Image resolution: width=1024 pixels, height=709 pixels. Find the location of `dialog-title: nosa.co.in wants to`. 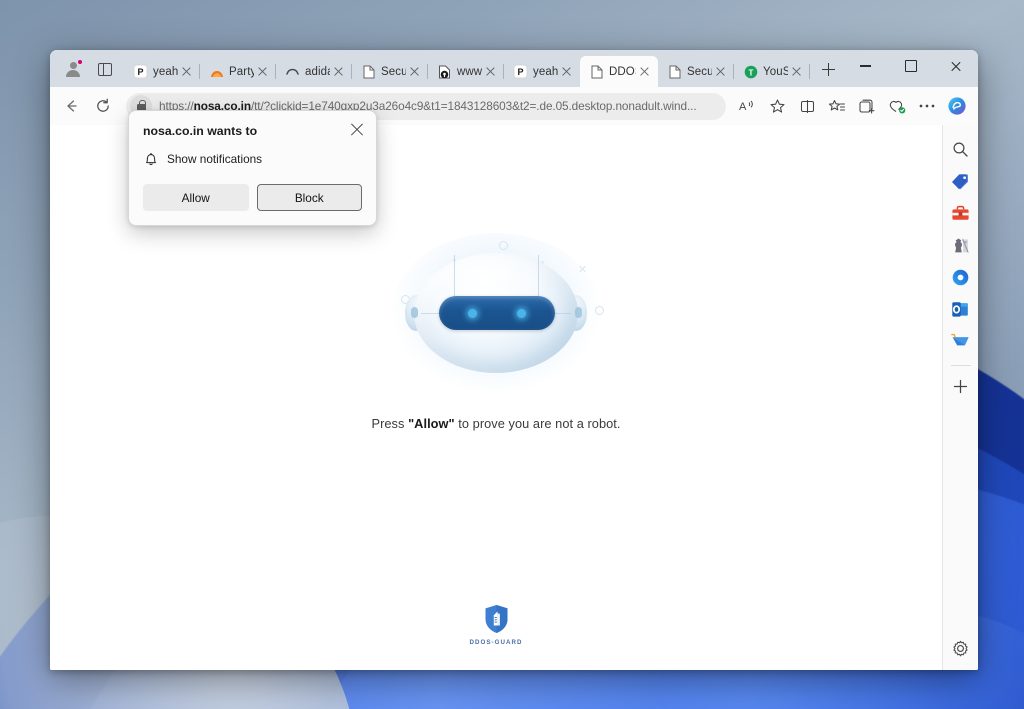

dialog-title: nosa.co.in wants to is located at coordinates (200, 131).